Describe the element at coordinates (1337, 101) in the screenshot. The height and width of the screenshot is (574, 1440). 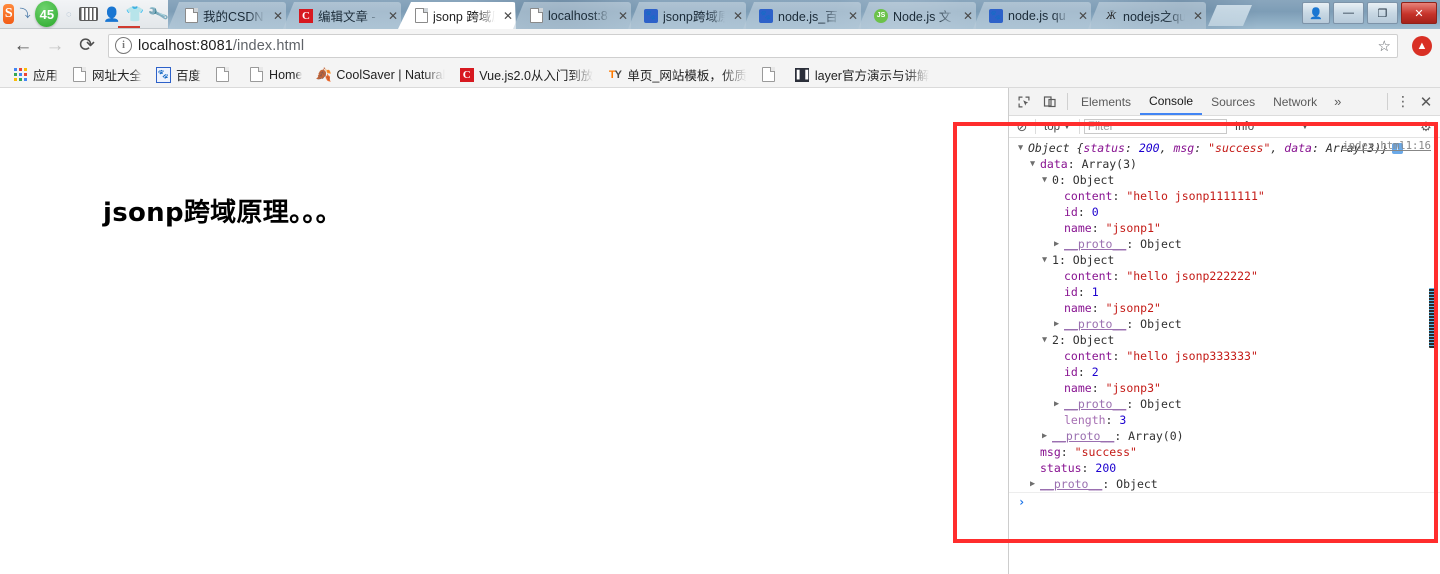
I see `more-tabs-icon: »` at that location.